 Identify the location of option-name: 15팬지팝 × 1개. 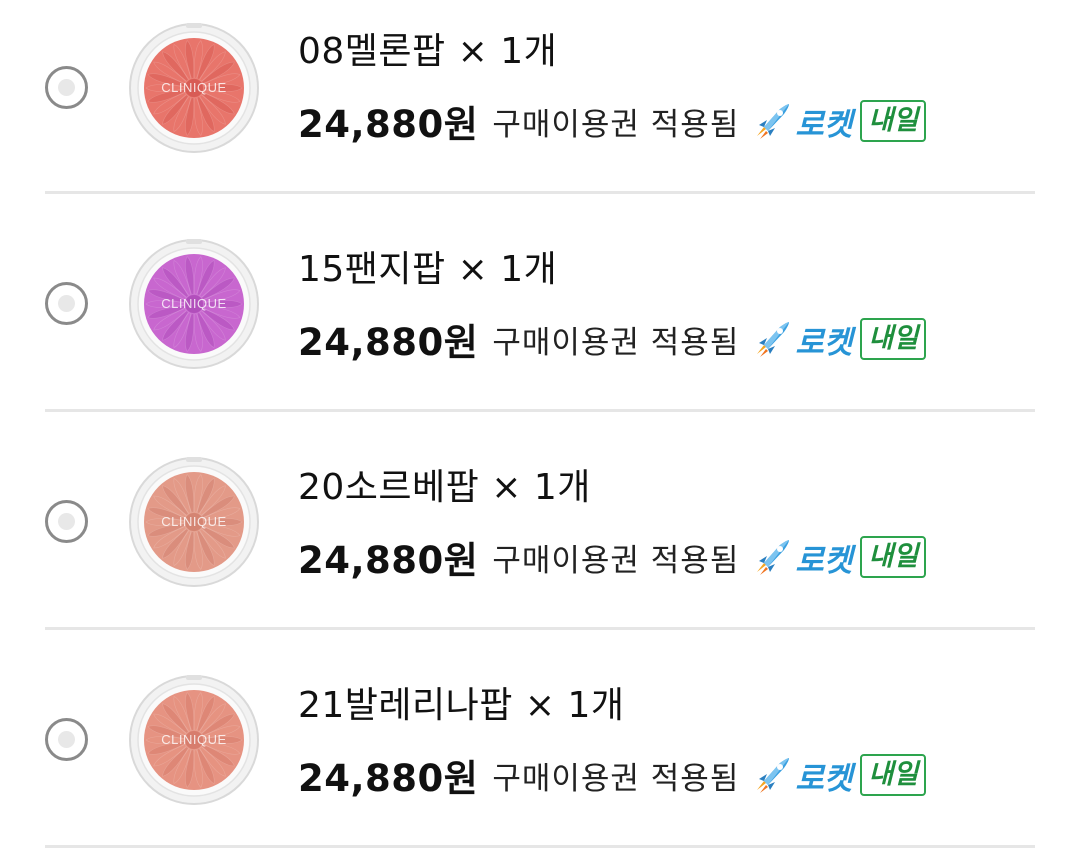
(428, 269).